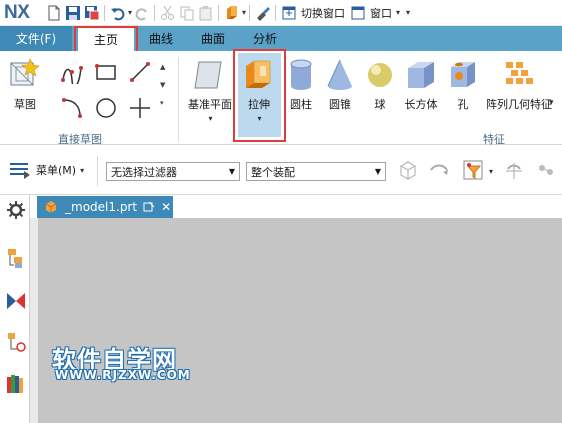 This screenshot has width=562, height=423. What do you see at coordinates (301, 104) in the screenshot?
I see `cylinder-label: 圆柱` at bounding box center [301, 104].